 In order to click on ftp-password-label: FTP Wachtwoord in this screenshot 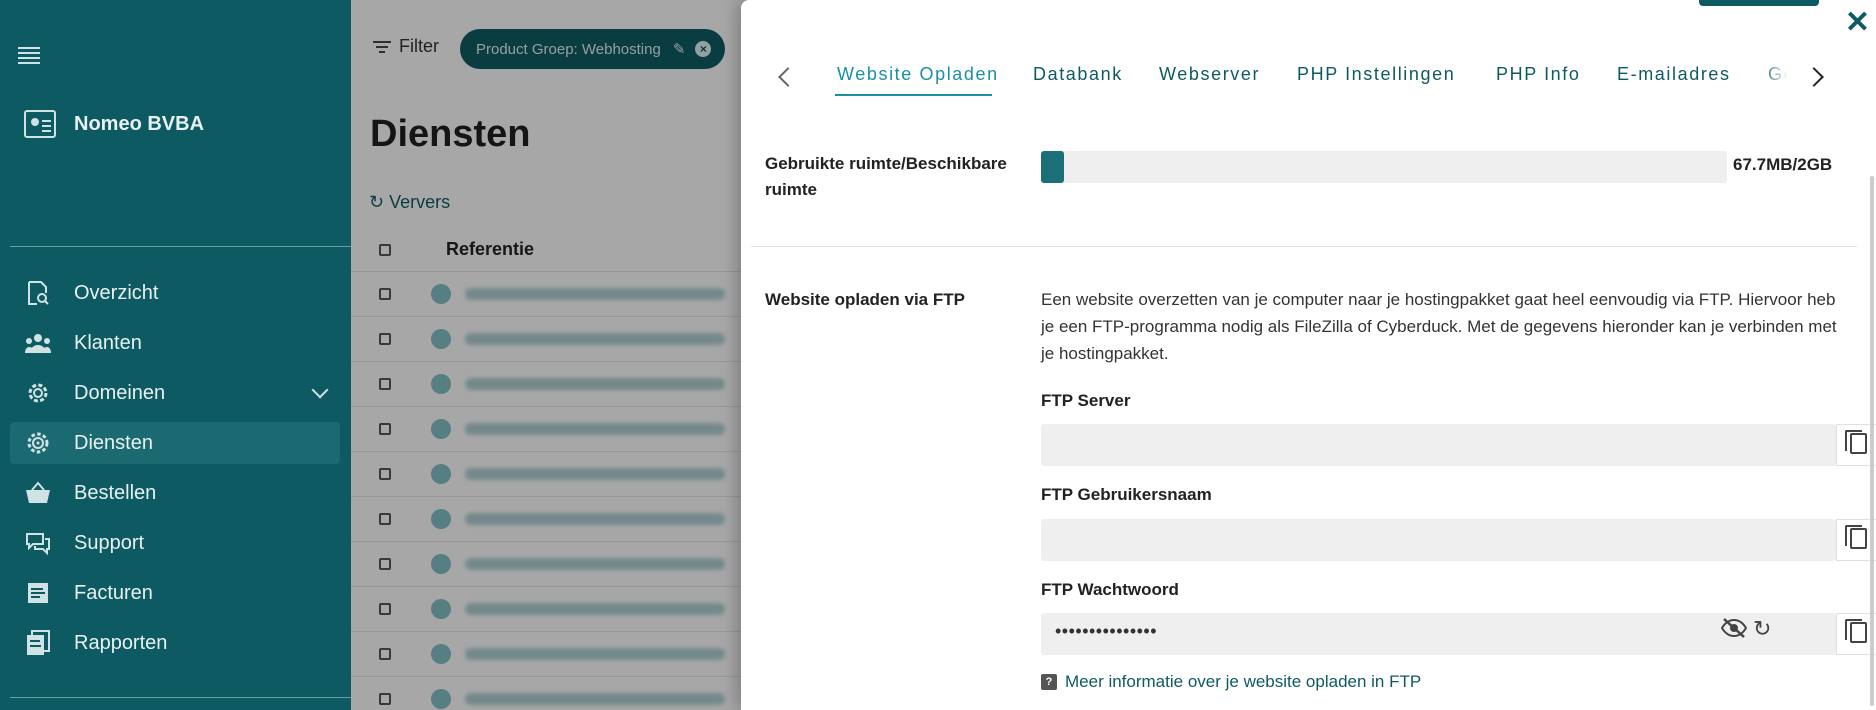, I will do `click(1110, 589)`.